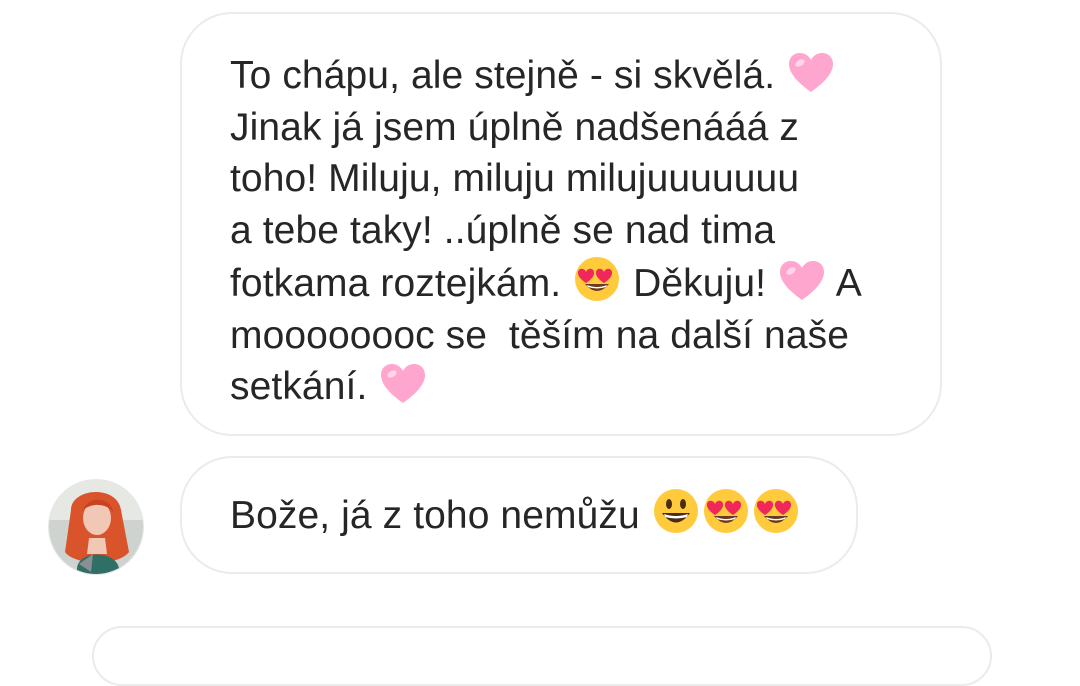  I want to click on message-line: fotkama roztejkám. Děkuju! A, so click(565, 283).